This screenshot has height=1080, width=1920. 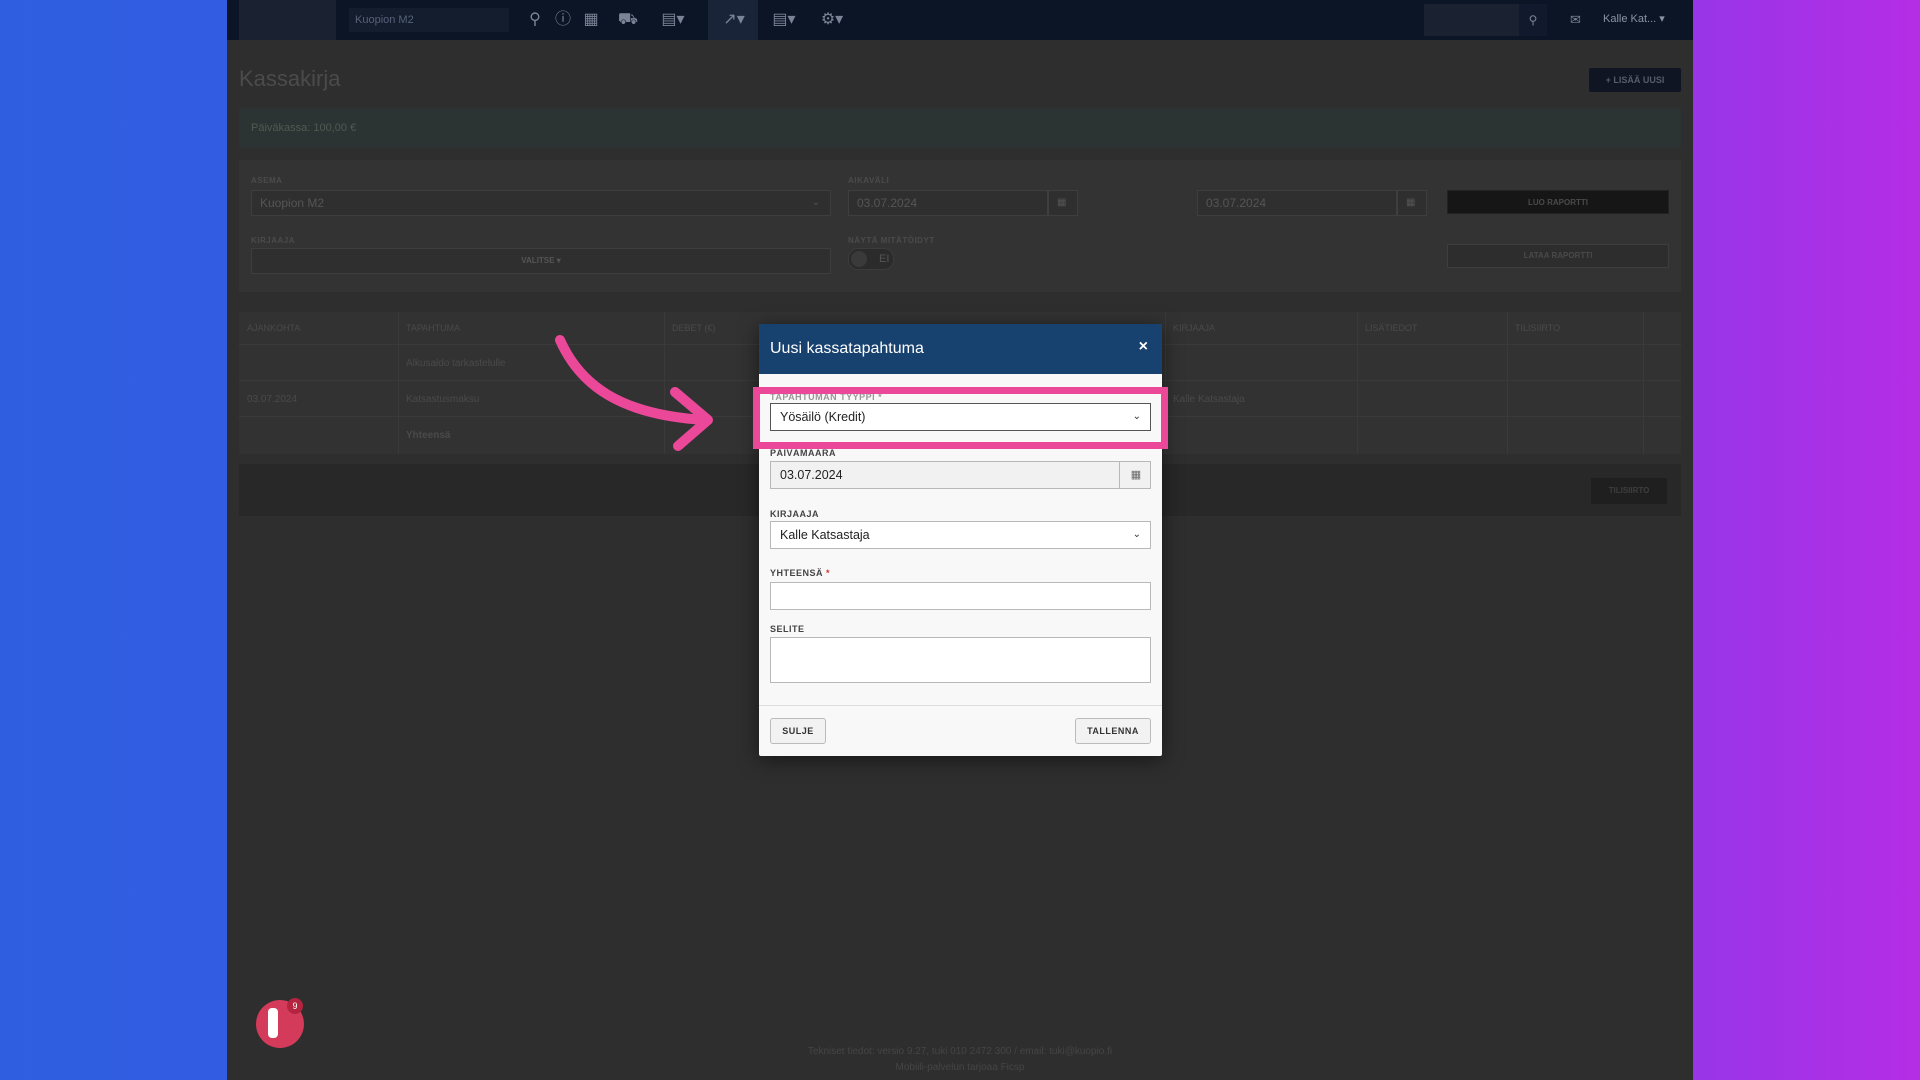 What do you see at coordinates (960, 418) in the screenshot?
I see `highlight-frame` at bounding box center [960, 418].